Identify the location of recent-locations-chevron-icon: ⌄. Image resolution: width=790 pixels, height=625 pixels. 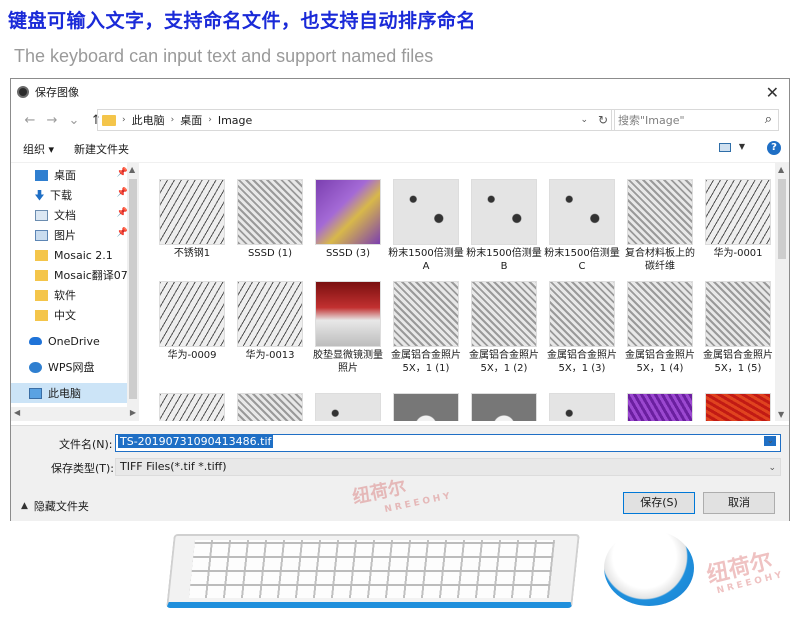
(74, 120).